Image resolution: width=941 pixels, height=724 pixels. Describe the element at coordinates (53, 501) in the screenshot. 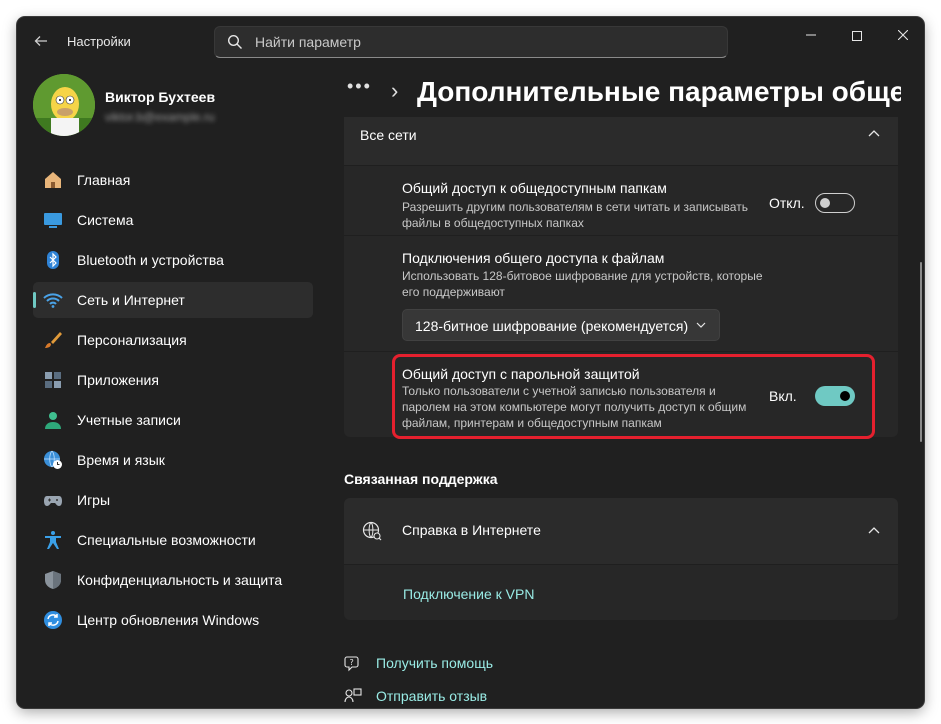

I see `gamepad-icon` at that location.